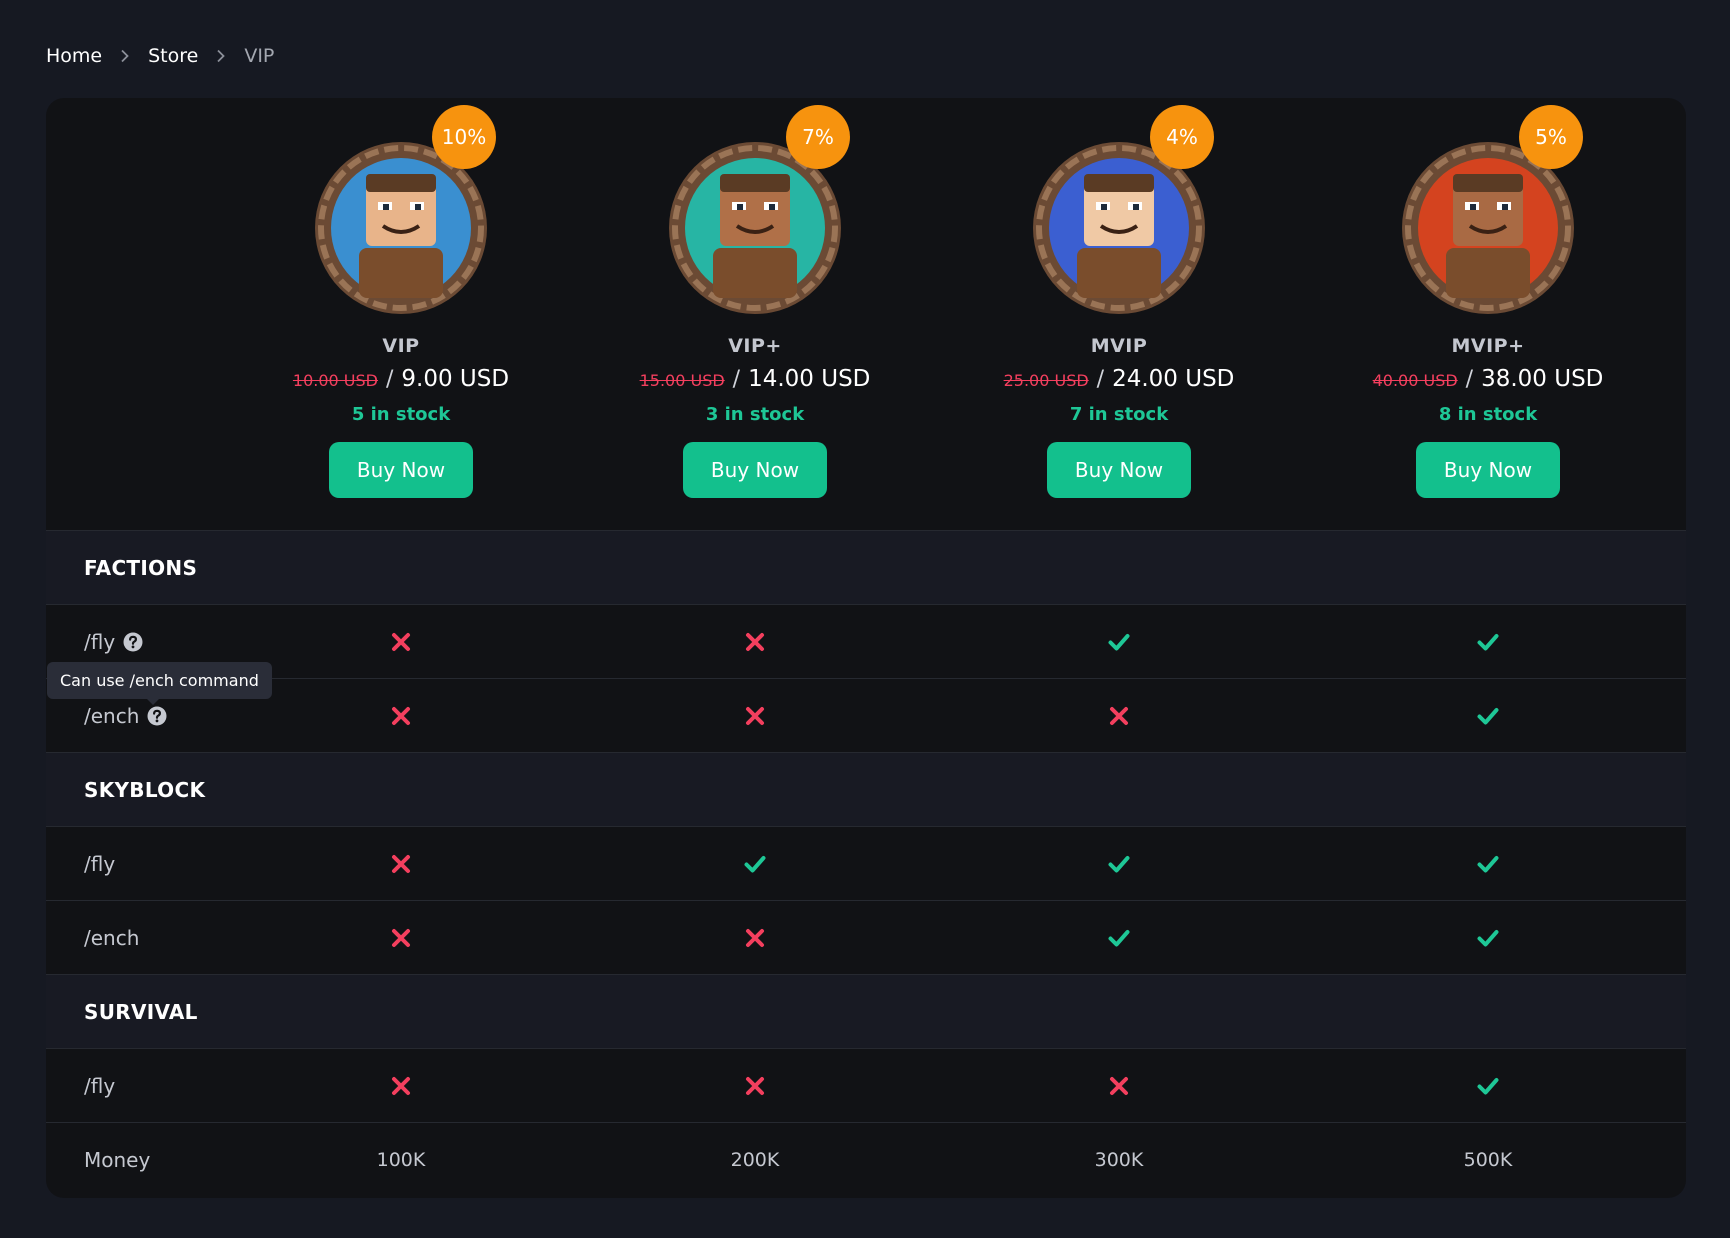  What do you see at coordinates (145, 790) in the screenshot?
I see `section-title: SKYBLOCK` at bounding box center [145, 790].